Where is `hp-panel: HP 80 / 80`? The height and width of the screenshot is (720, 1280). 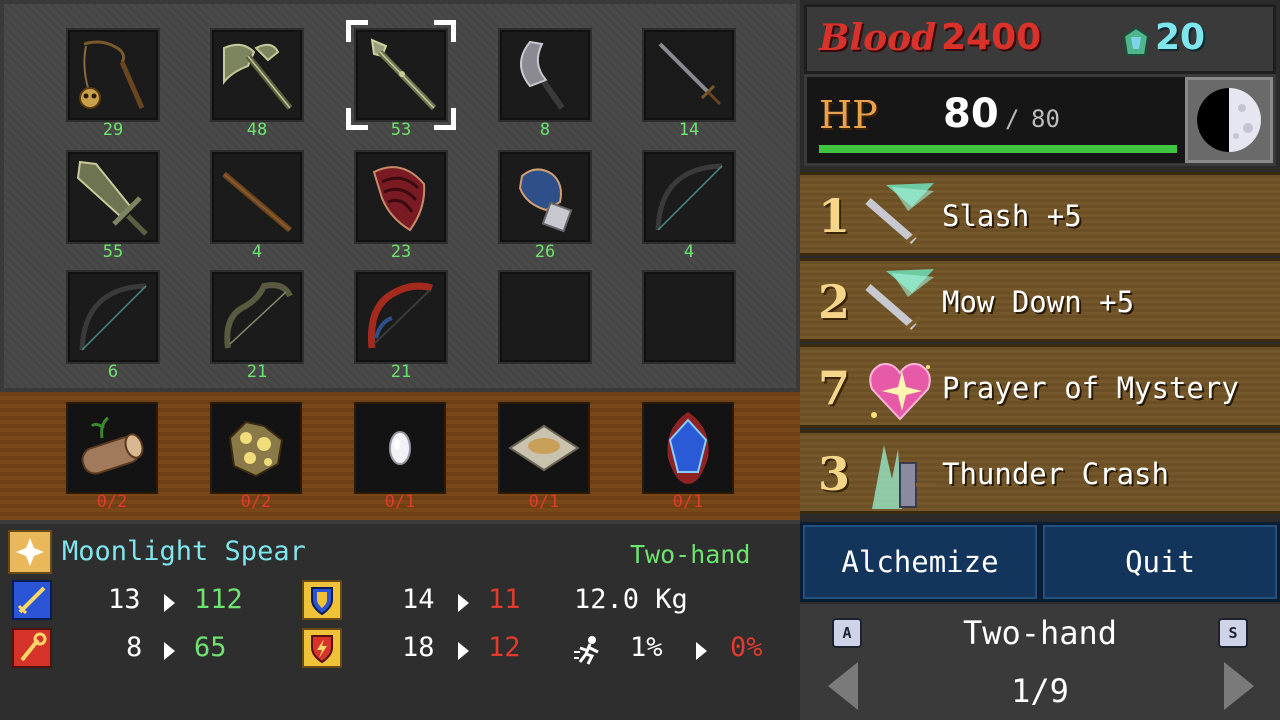
hp-panel: HP 80 / 80 is located at coordinates (1040, 120).